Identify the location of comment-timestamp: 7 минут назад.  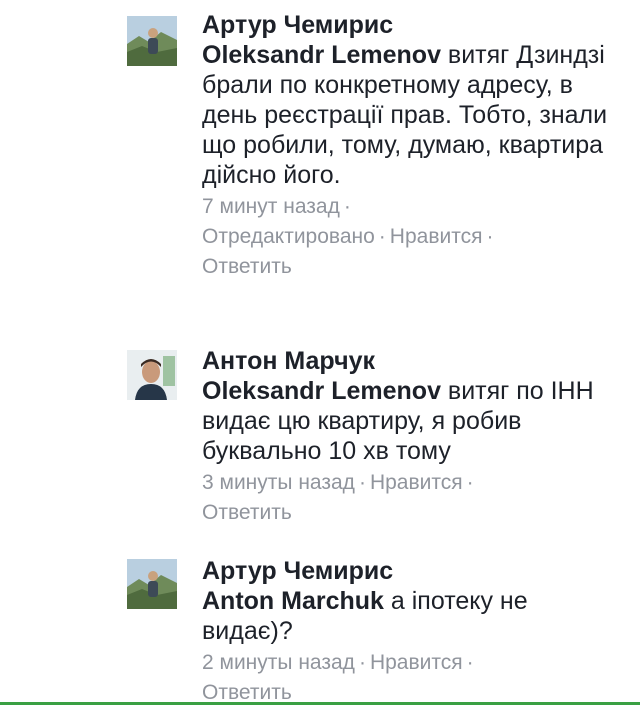
(271, 206).